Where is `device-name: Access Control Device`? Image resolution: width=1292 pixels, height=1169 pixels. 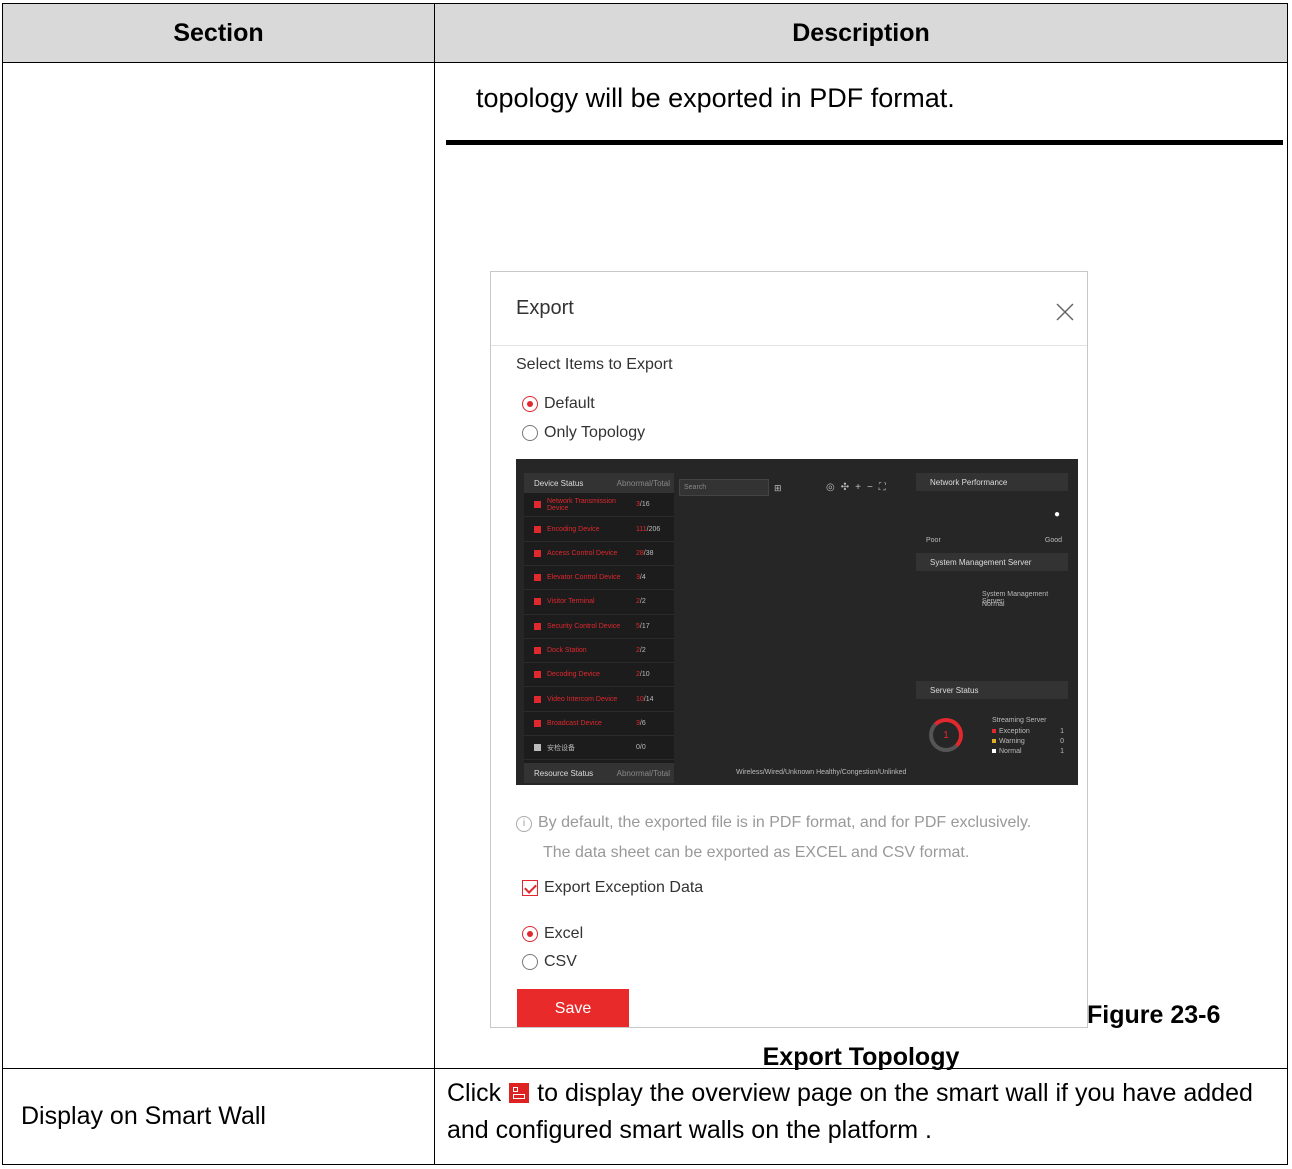 device-name: Access Control Device is located at coordinates (582, 553).